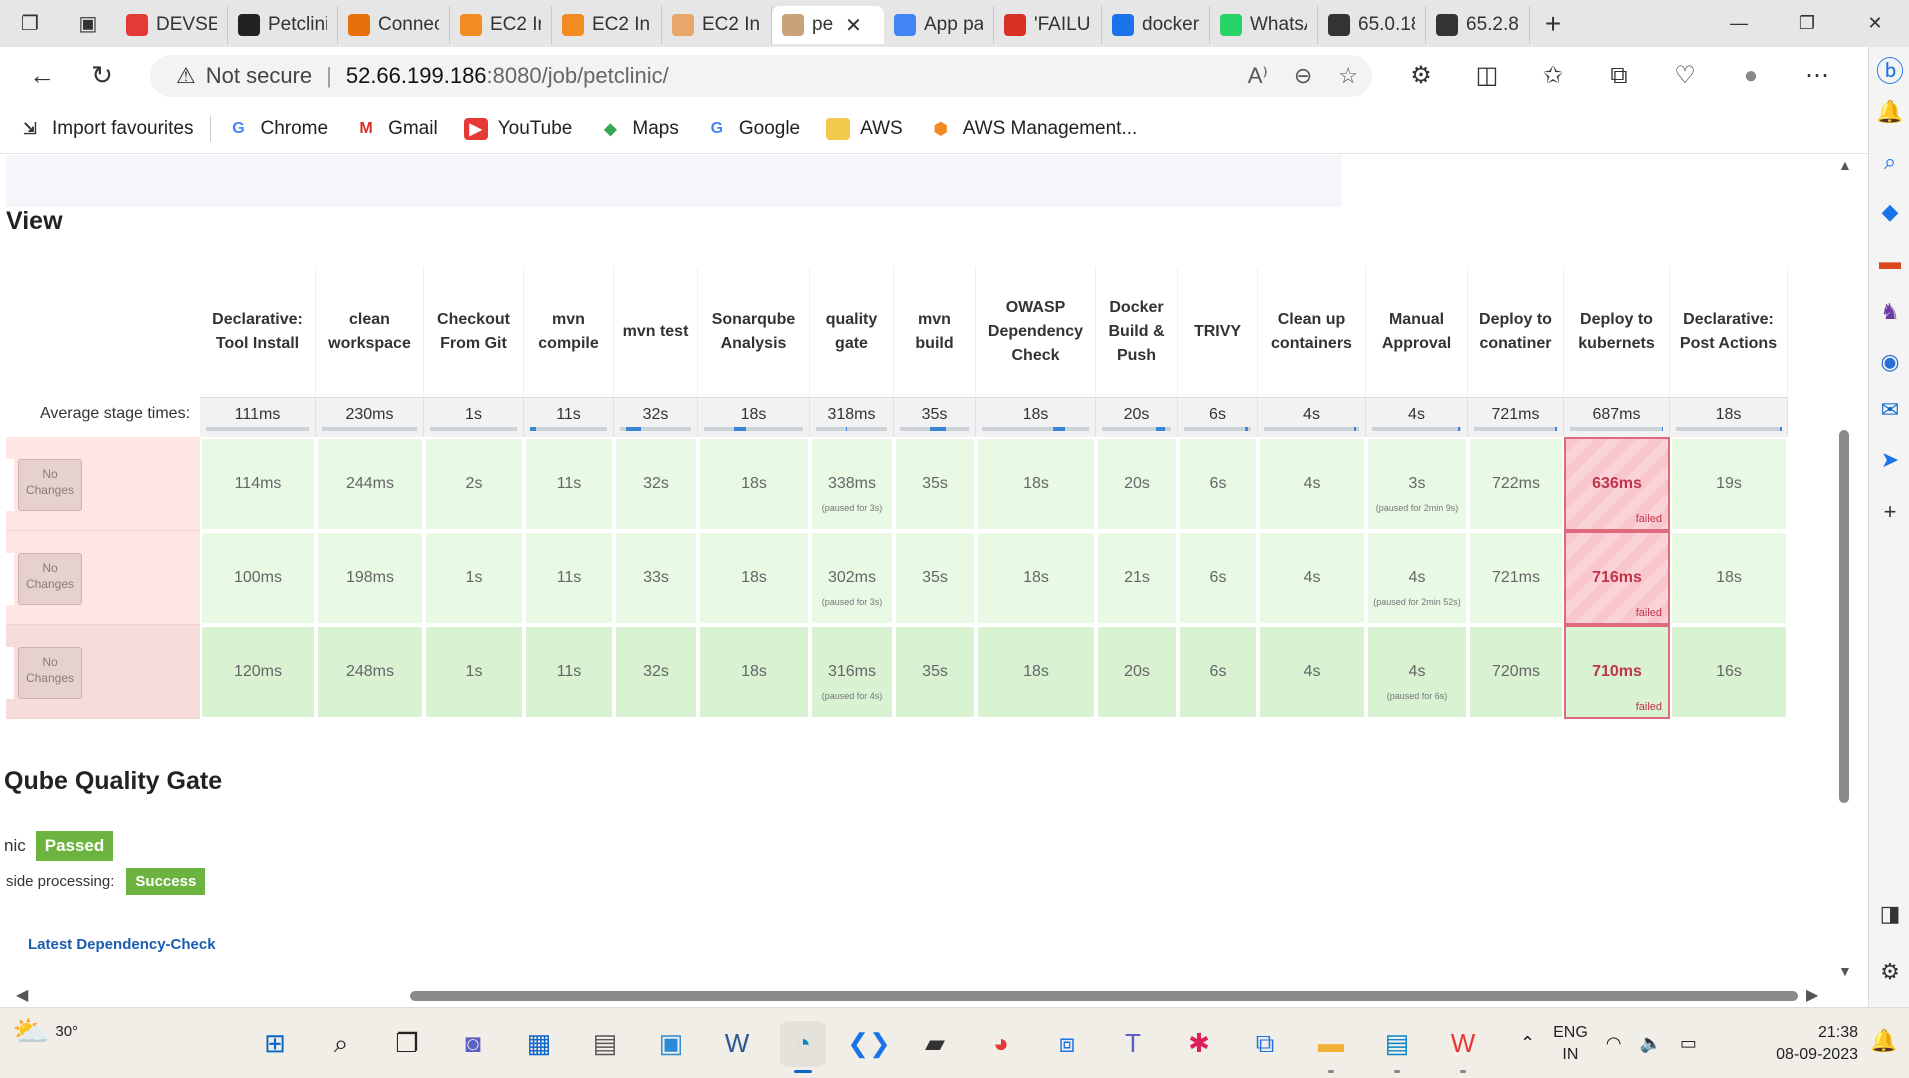 This screenshot has width=1909, height=1078. What do you see at coordinates (1890, 362) in the screenshot?
I see `office-icon: ◉` at bounding box center [1890, 362].